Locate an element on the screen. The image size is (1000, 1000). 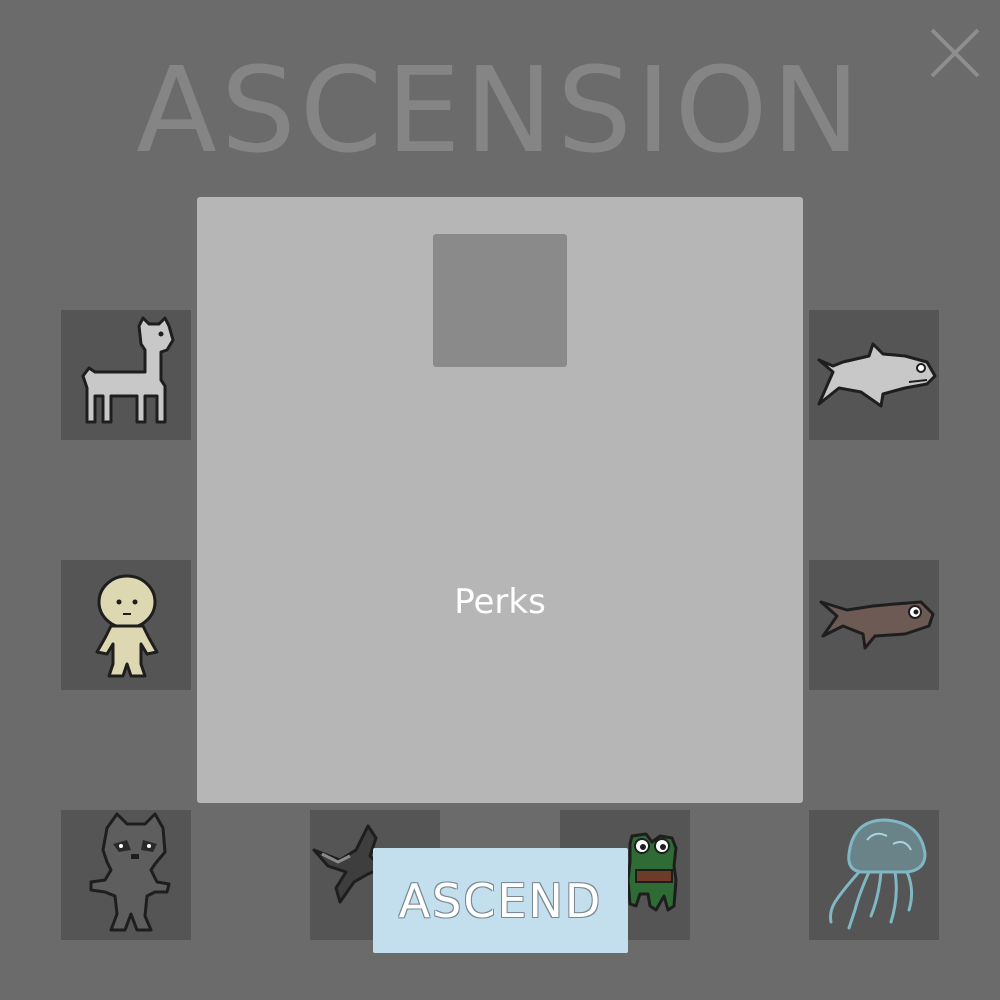
character-slot-blob-person is located at coordinates (126, 625).